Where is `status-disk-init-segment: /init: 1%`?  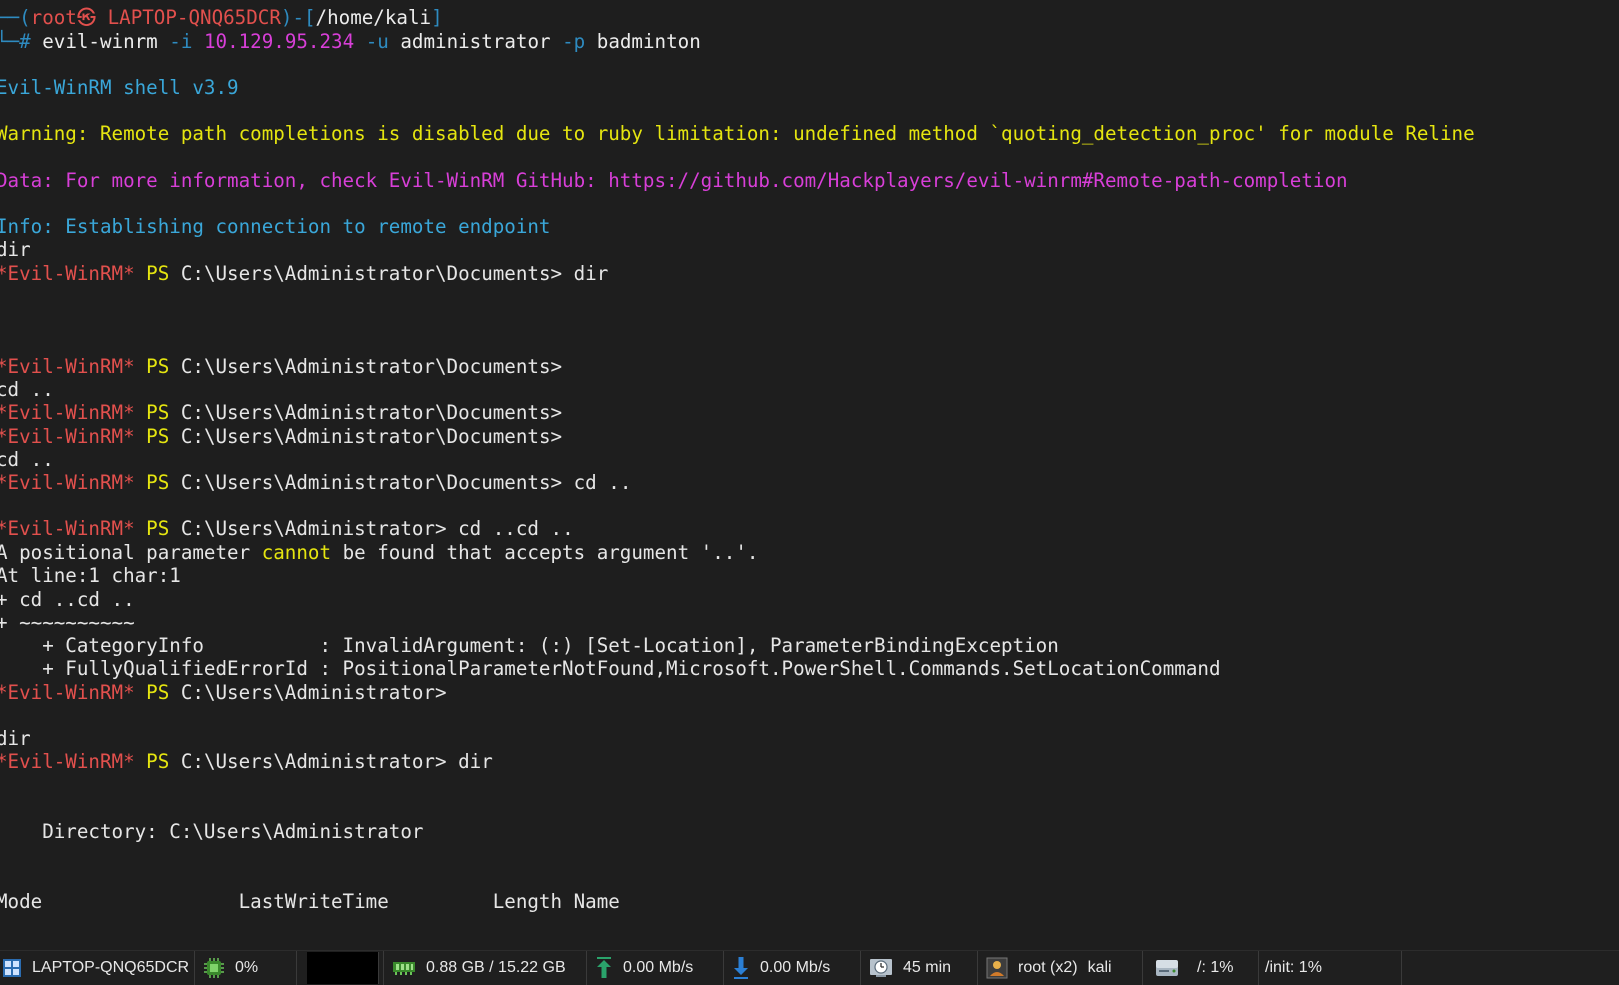 status-disk-init-segment: /init: 1% is located at coordinates (1330, 968).